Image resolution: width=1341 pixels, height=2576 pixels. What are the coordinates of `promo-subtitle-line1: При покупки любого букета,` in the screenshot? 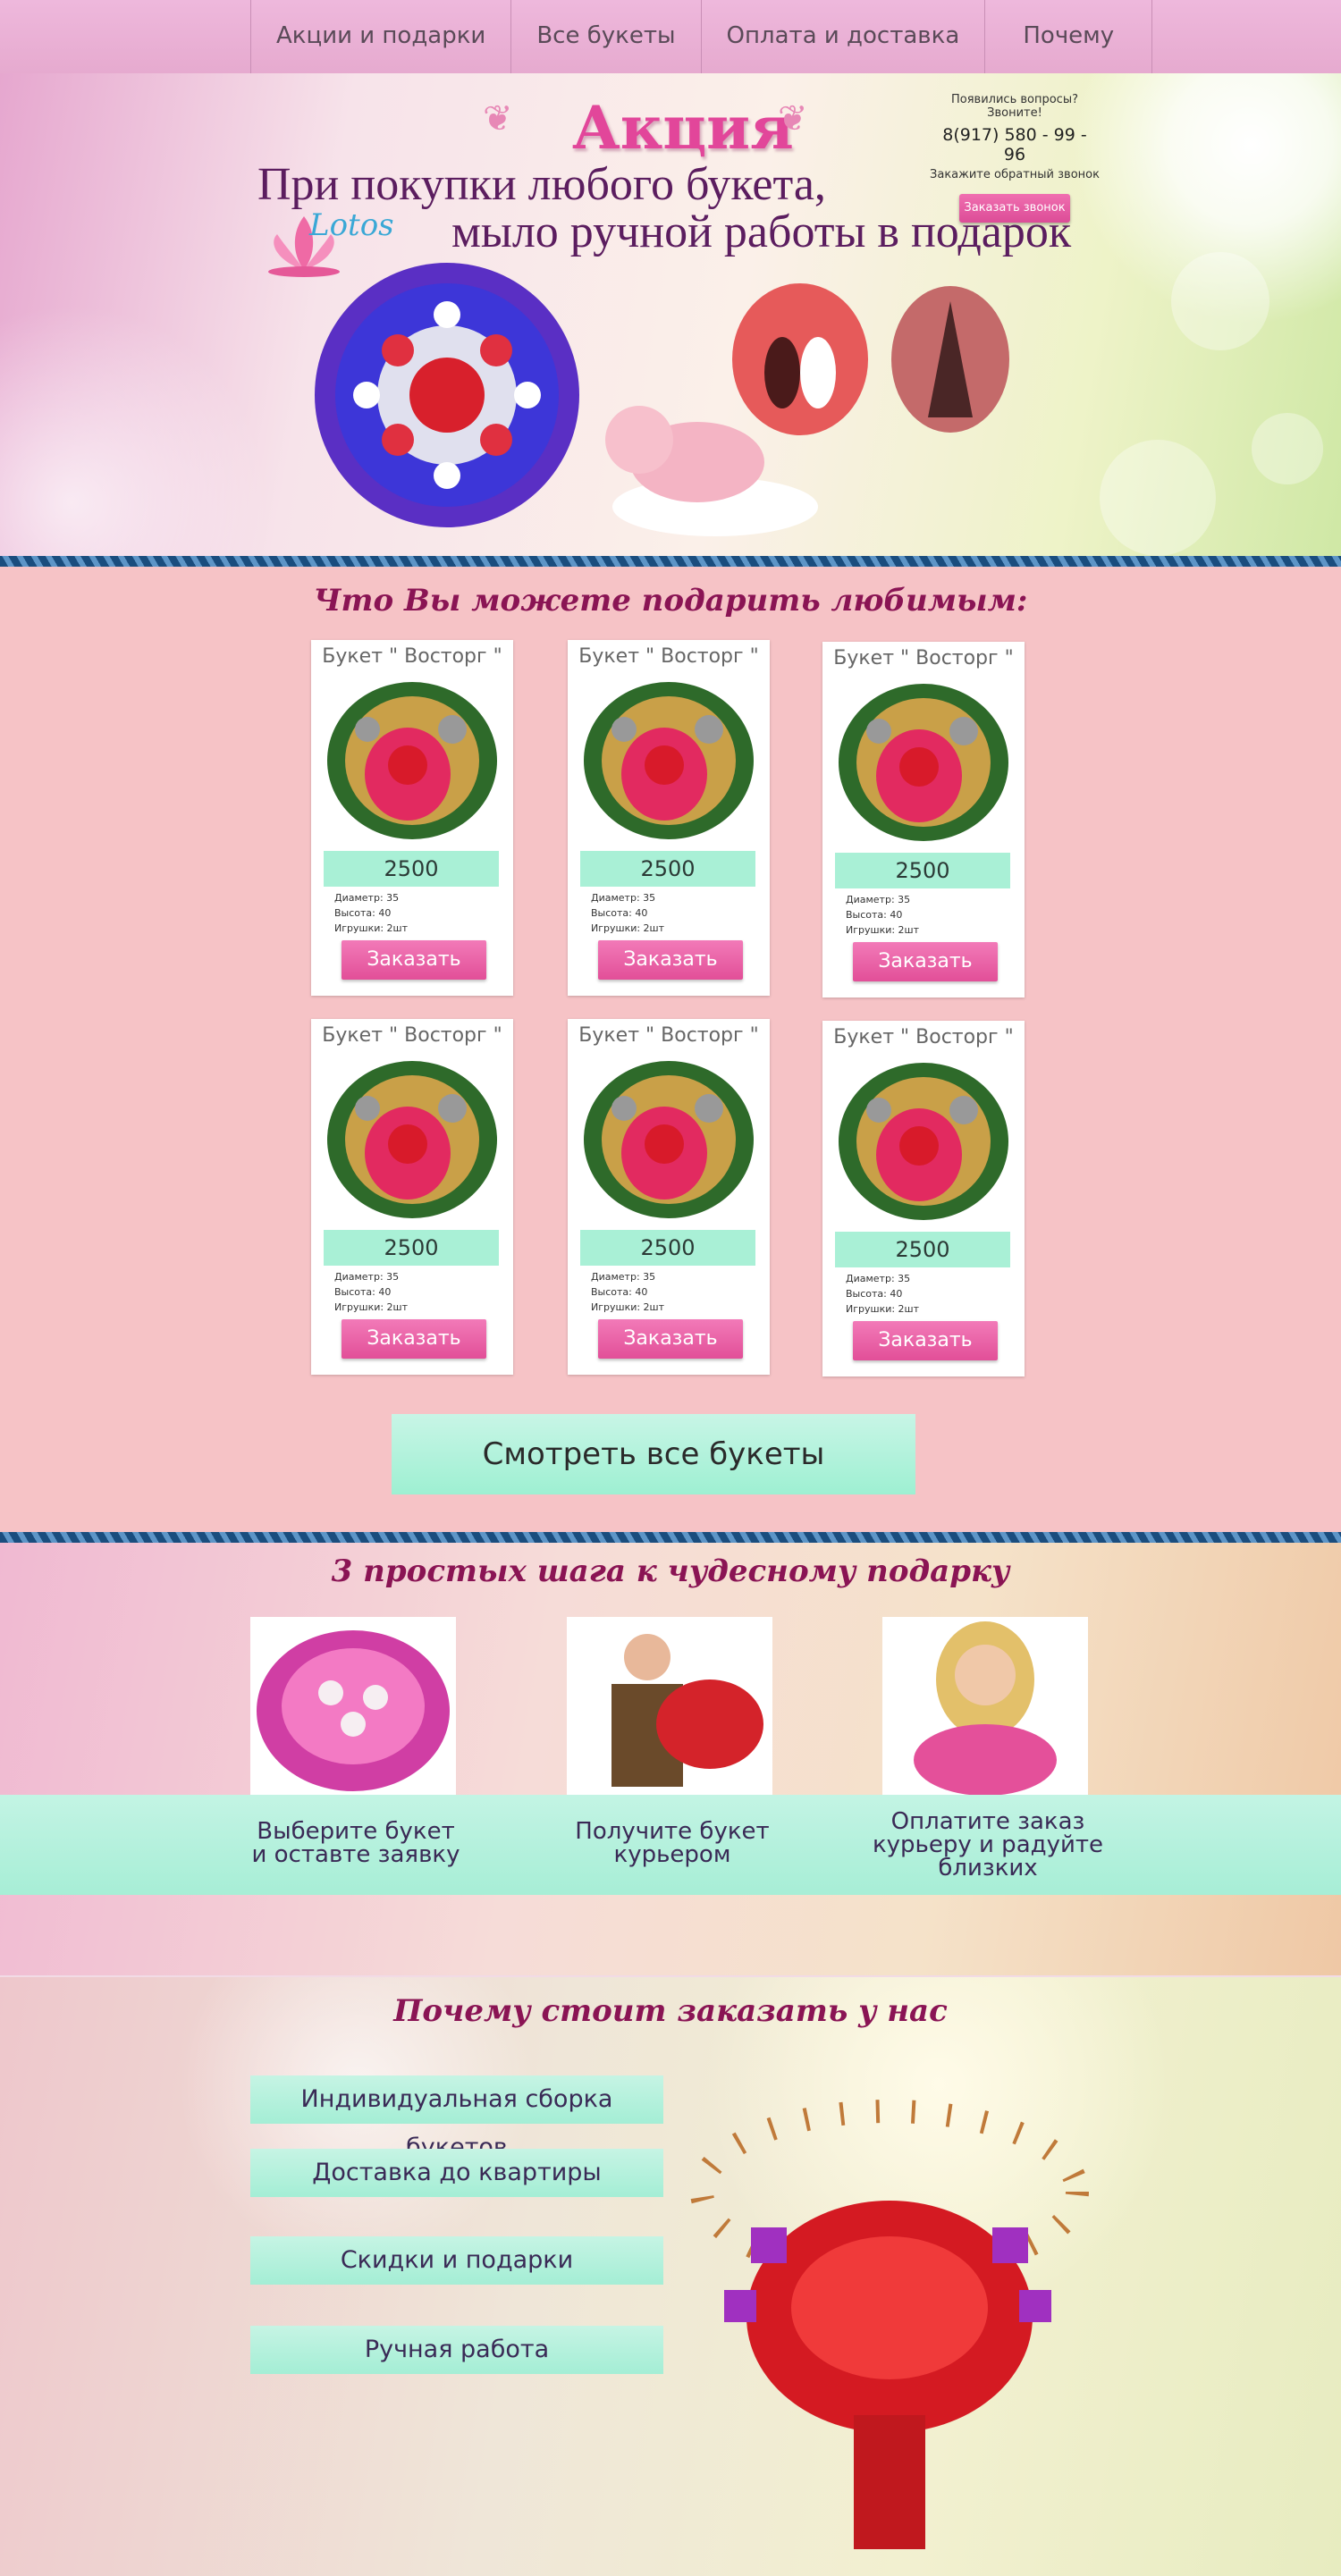 It's located at (541, 185).